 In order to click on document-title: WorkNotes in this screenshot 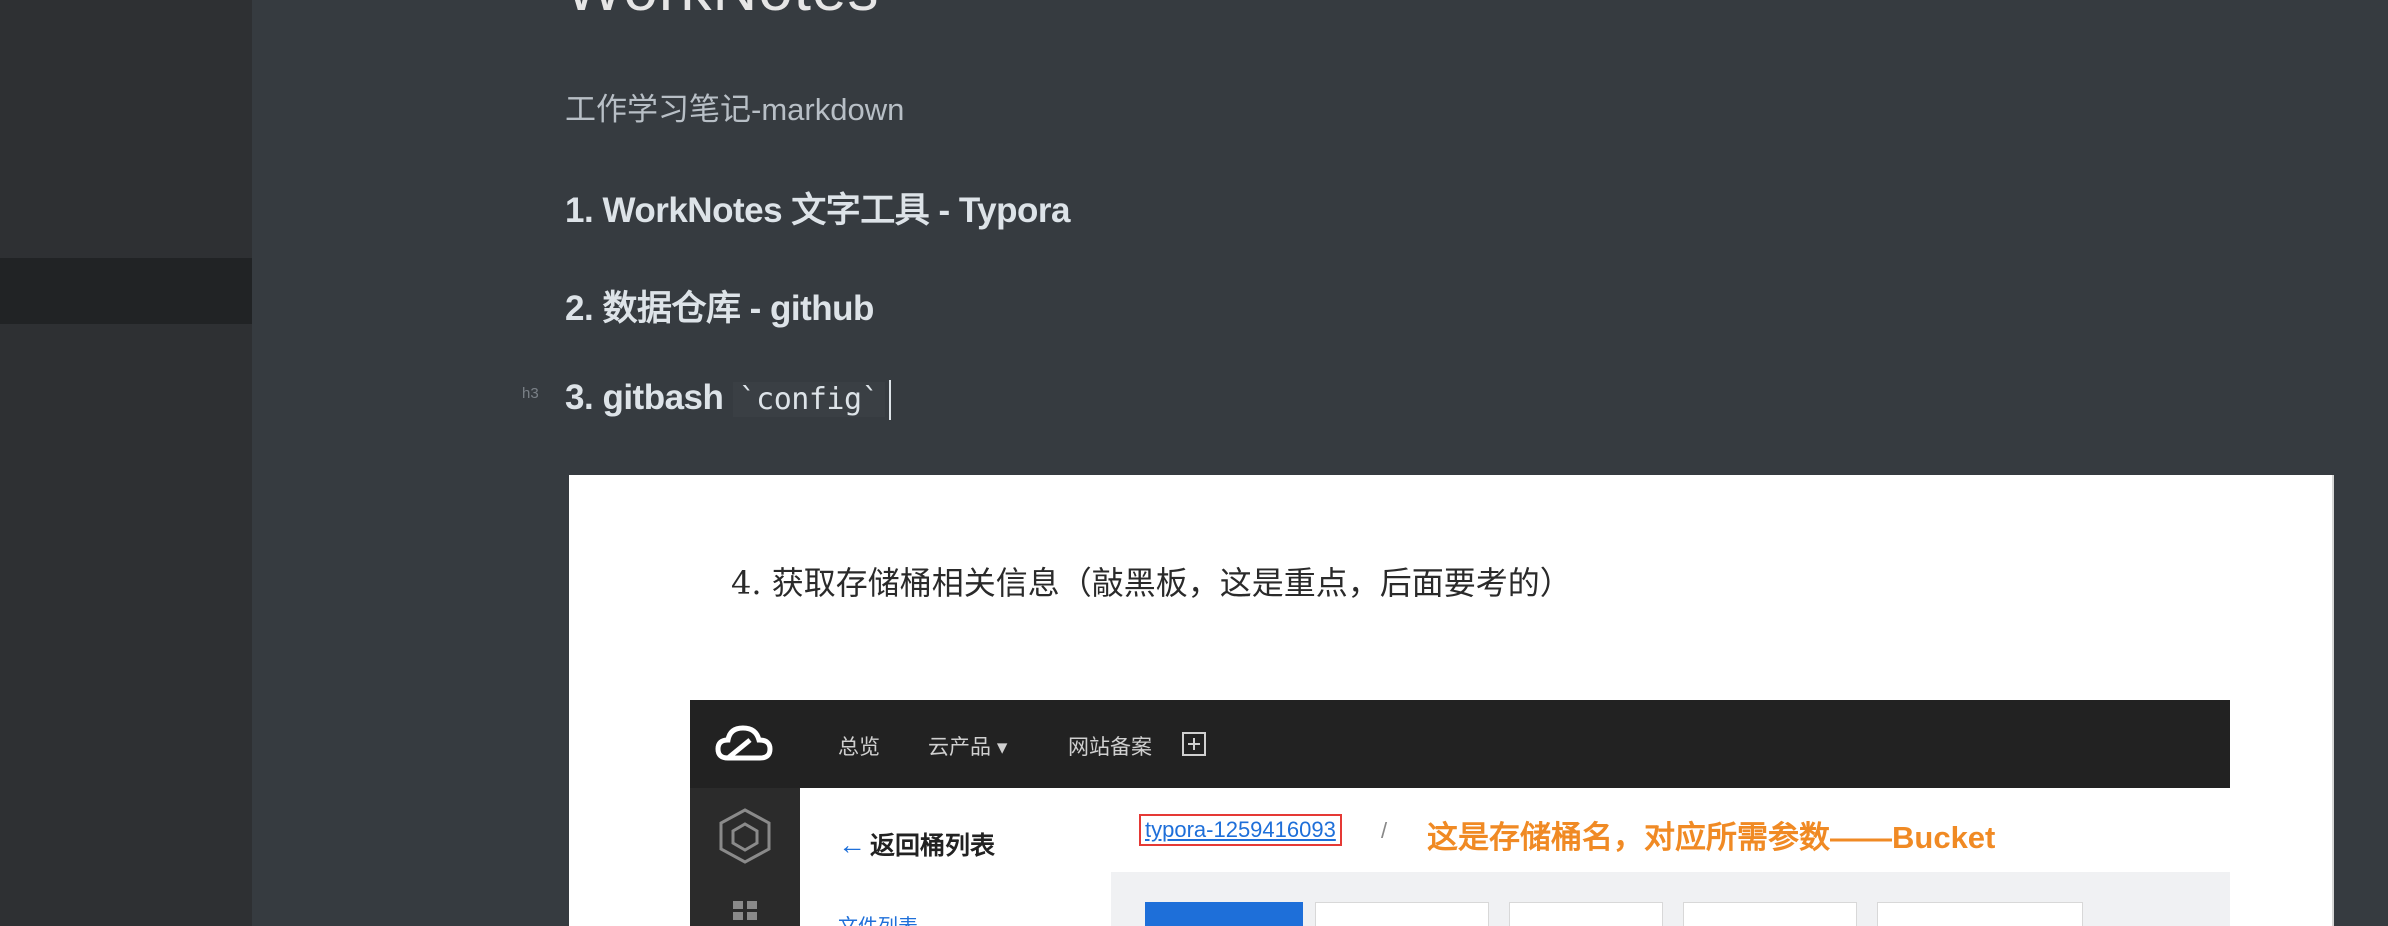, I will do `click(722, 10)`.